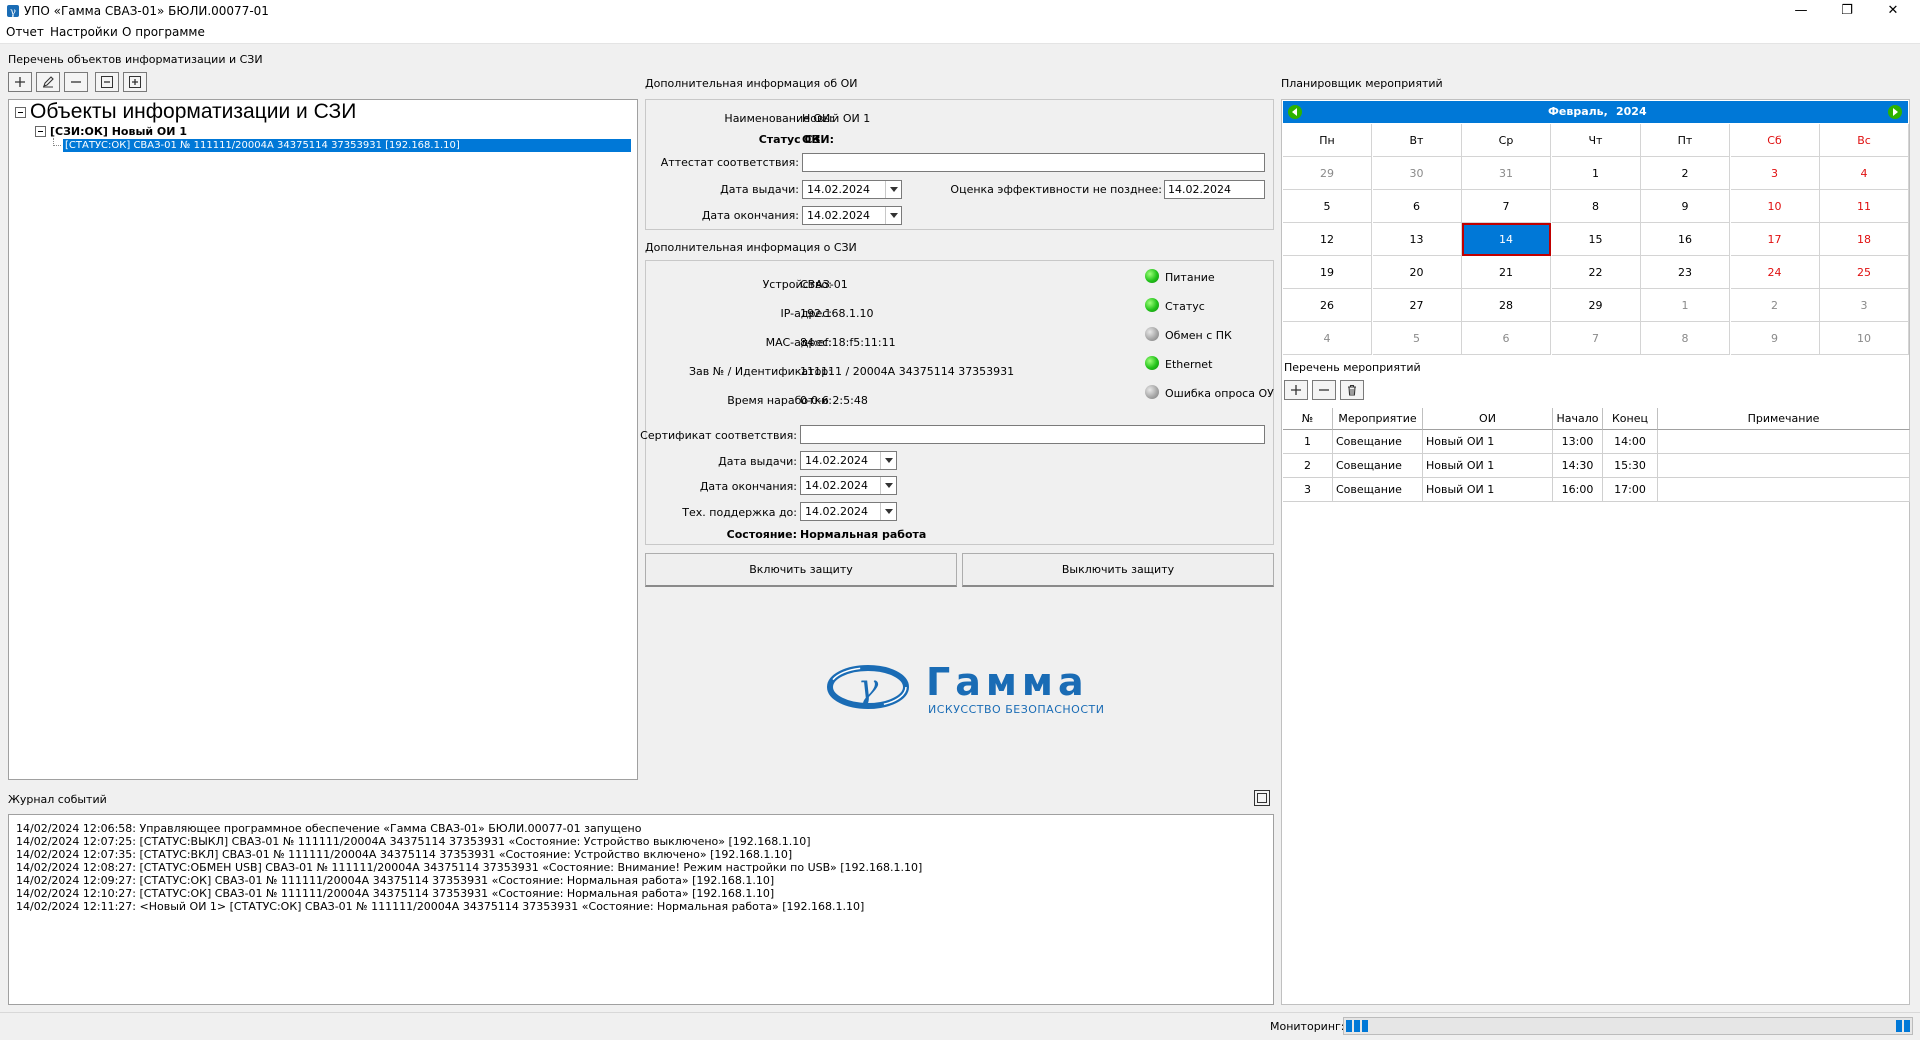 This screenshot has width=1920, height=1040. I want to click on calendar-day: 27, so click(1417, 305).